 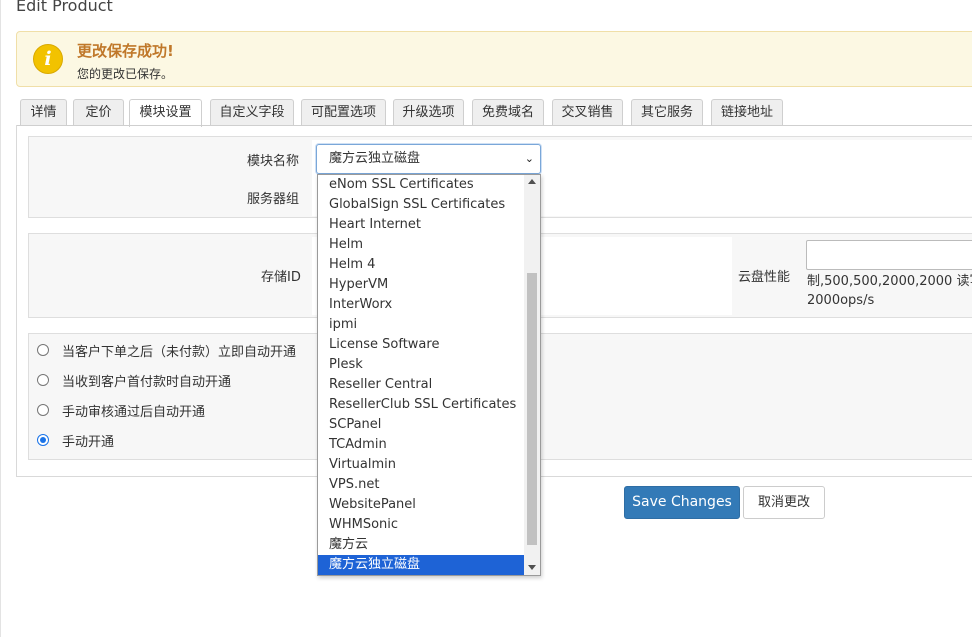 I want to click on cloud-perf-line-2: 2000ops/s, so click(x=841, y=300).